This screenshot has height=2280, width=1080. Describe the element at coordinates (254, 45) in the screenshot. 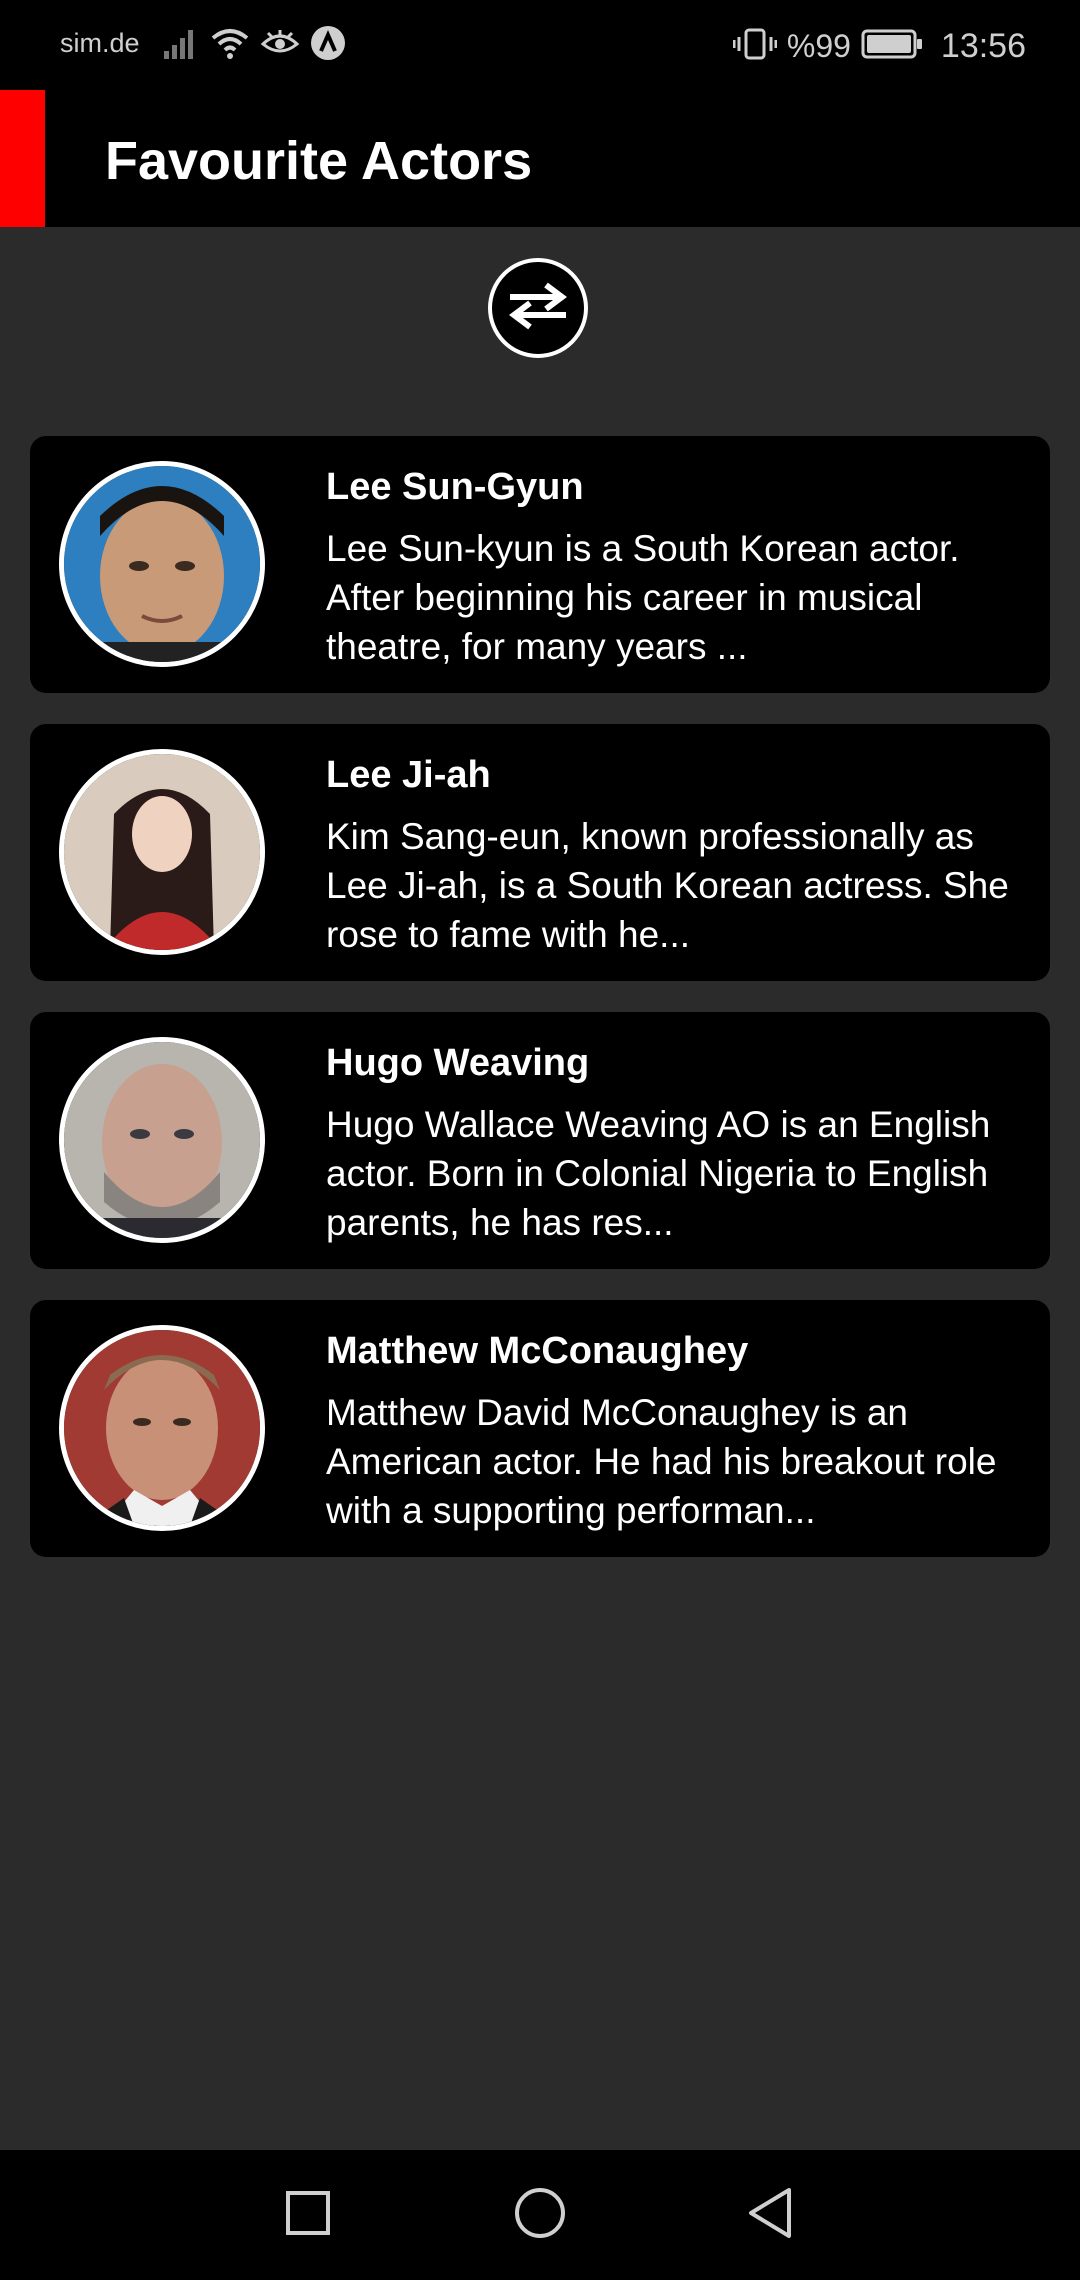

I see `status-icons-left` at that location.